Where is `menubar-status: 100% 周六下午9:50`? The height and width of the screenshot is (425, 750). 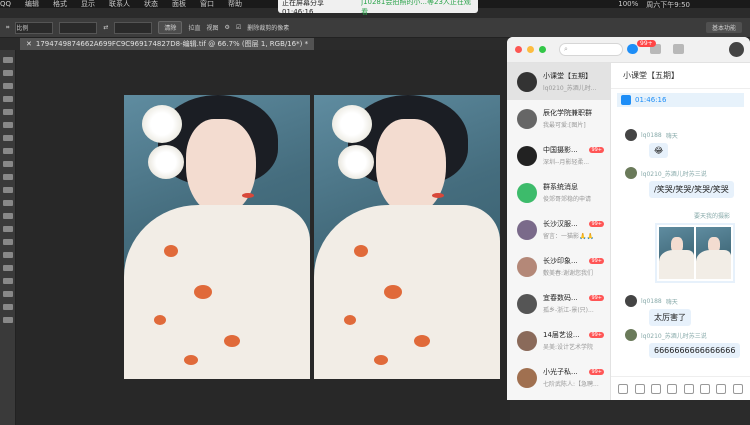 menubar-status: 100% 周六下午9:50 is located at coordinates (654, 4).